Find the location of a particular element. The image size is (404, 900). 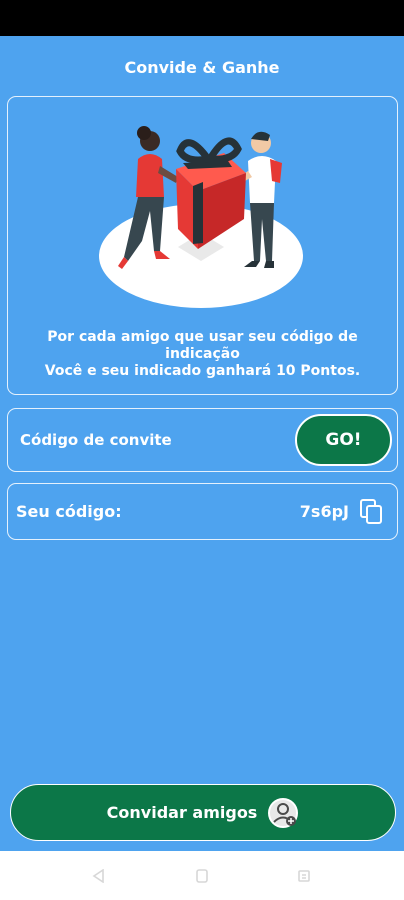

page-title: Convide & Ganhe is located at coordinates (202, 67).